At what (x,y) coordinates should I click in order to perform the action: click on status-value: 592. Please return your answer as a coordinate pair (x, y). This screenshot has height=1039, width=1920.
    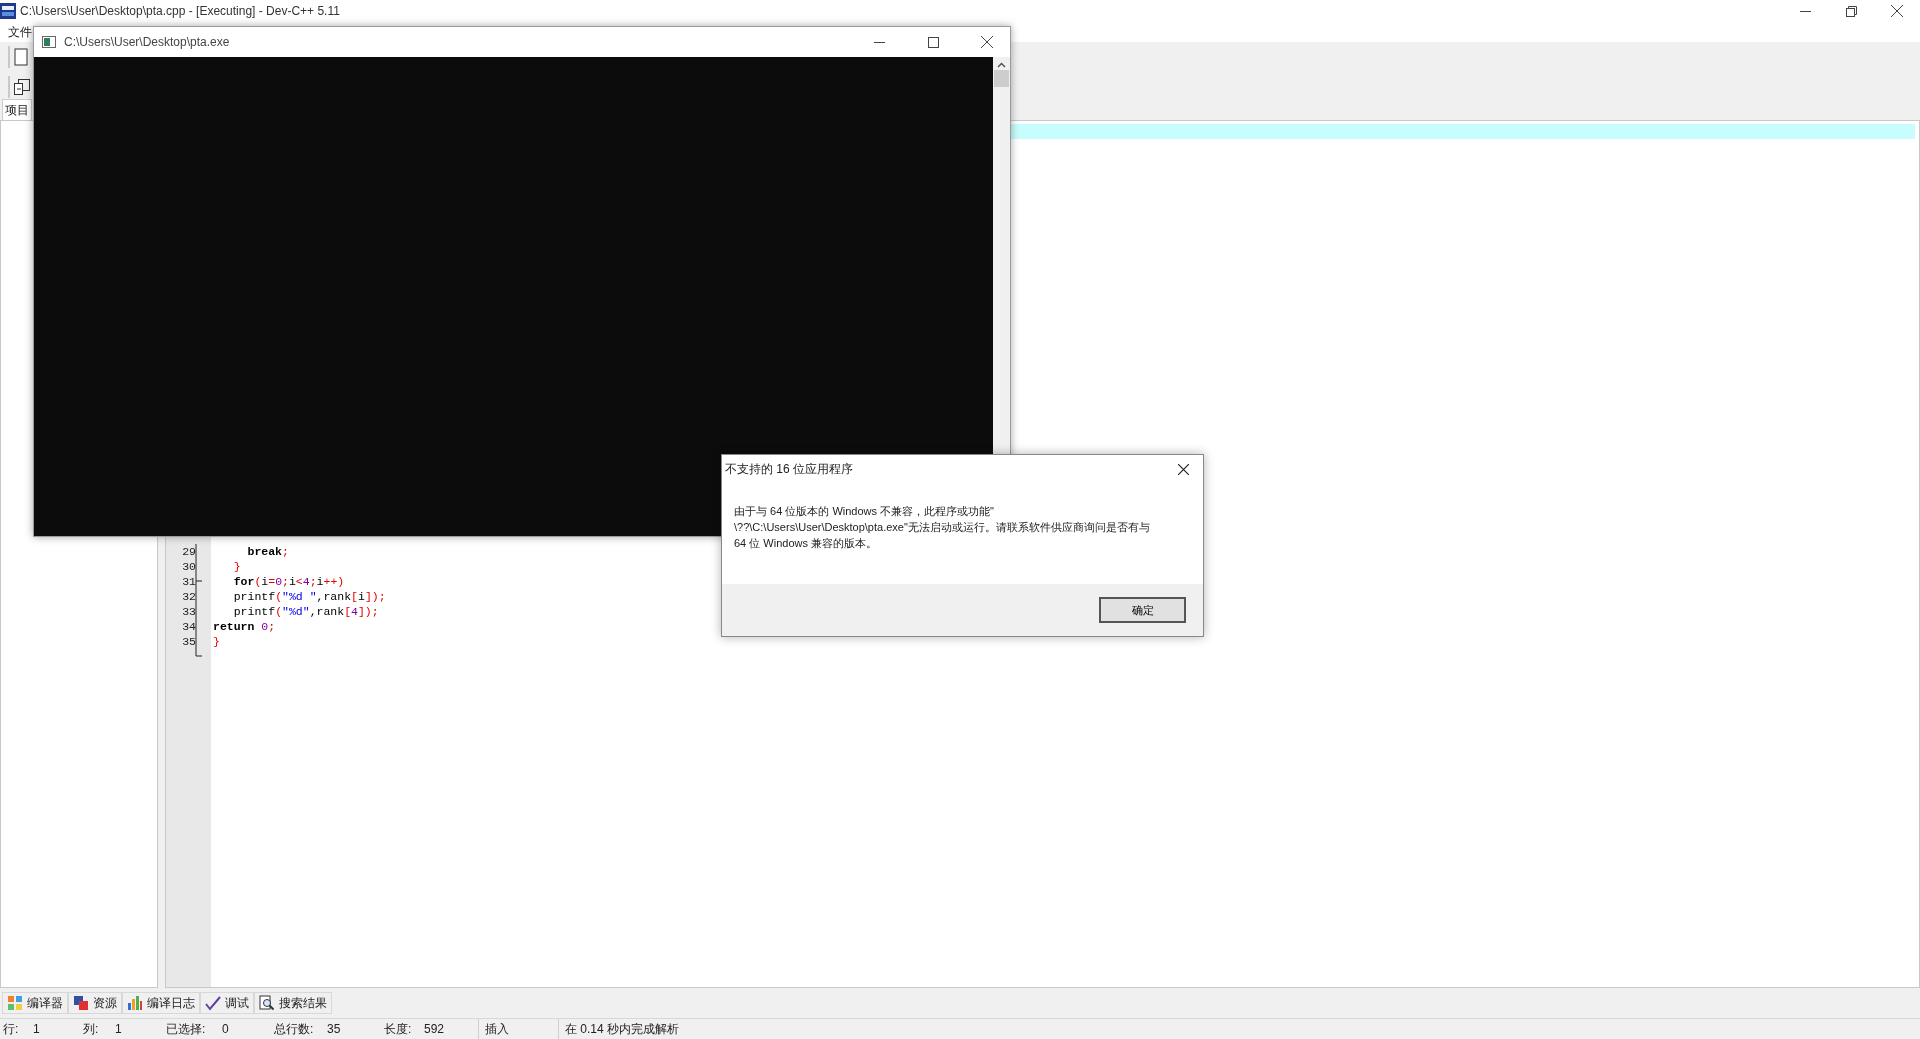
    Looking at the image, I should click on (434, 1029).